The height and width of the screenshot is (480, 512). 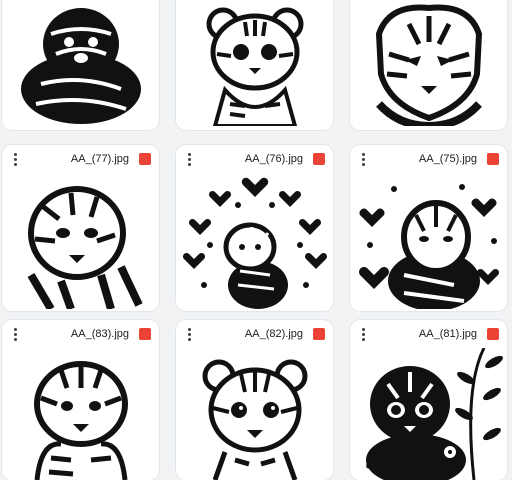 What do you see at coordinates (99, 334) in the screenshot?
I see `file-name: AA_(83).jpg` at bounding box center [99, 334].